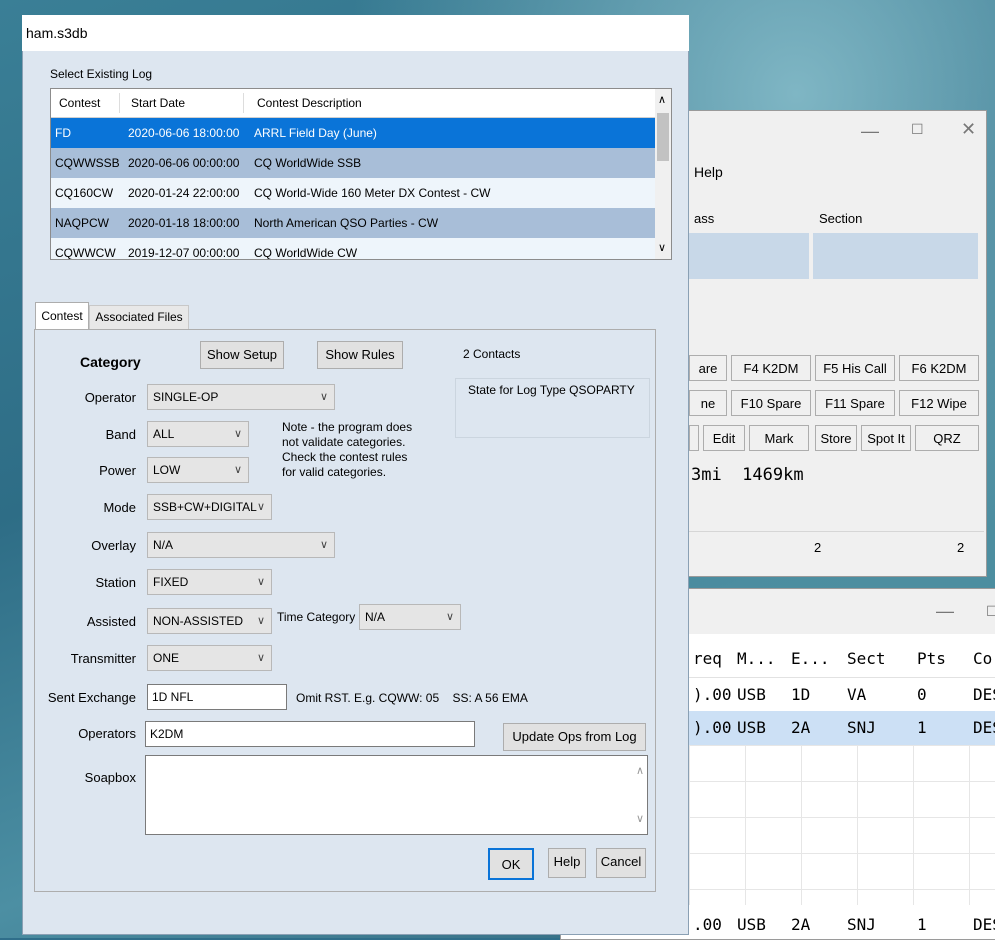 This screenshot has height=940, width=995. I want to click on edit-button: Edit, so click(724, 438).